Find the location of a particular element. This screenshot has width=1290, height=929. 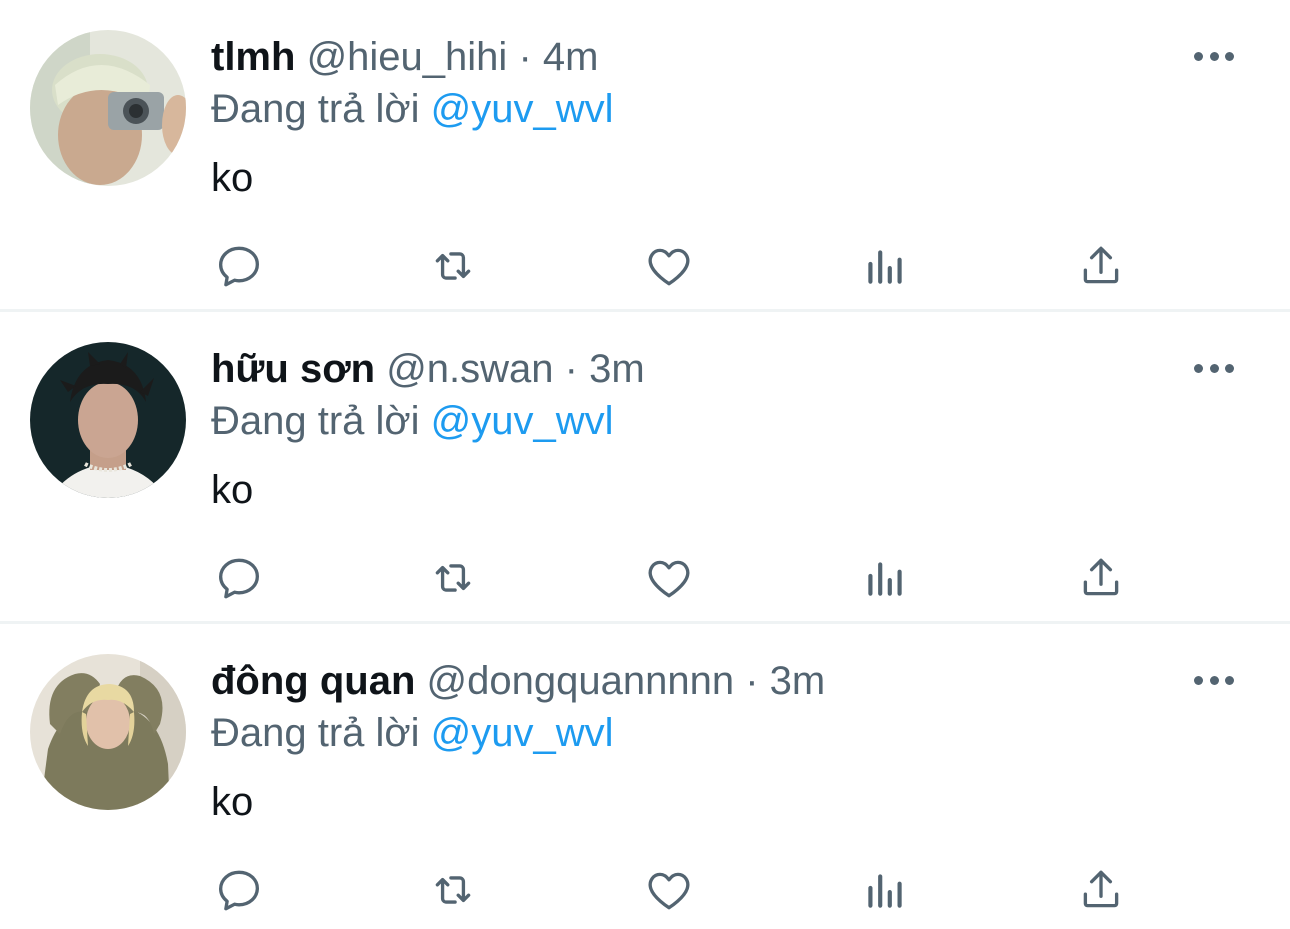

display-name: đông quan is located at coordinates (313, 681).